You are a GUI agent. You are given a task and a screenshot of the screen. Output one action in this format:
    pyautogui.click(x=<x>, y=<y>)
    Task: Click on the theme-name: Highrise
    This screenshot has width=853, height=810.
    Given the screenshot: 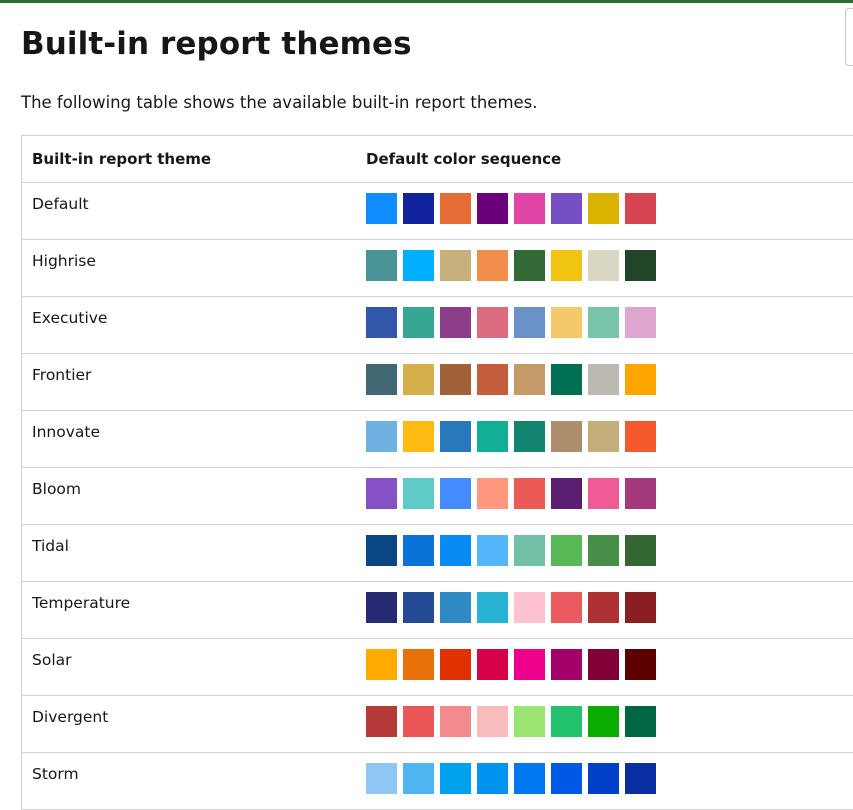 What is the action you would take?
    pyautogui.click(x=64, y=261)
    